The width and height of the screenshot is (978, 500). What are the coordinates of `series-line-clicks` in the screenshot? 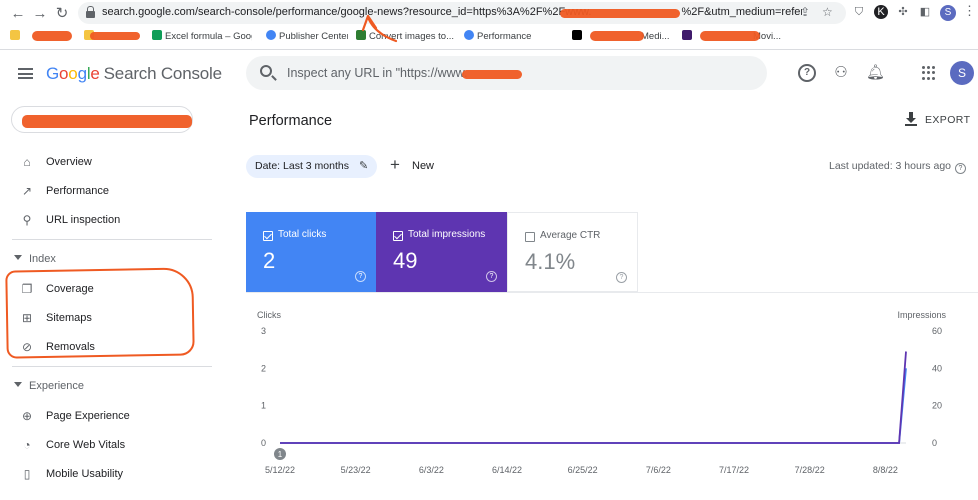 It's located at (593, 406).